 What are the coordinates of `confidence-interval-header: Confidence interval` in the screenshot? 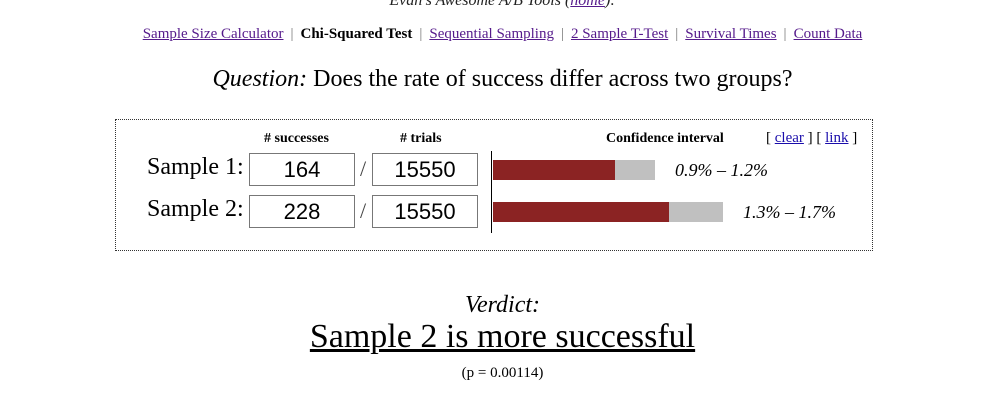 It's located at (665, 138).